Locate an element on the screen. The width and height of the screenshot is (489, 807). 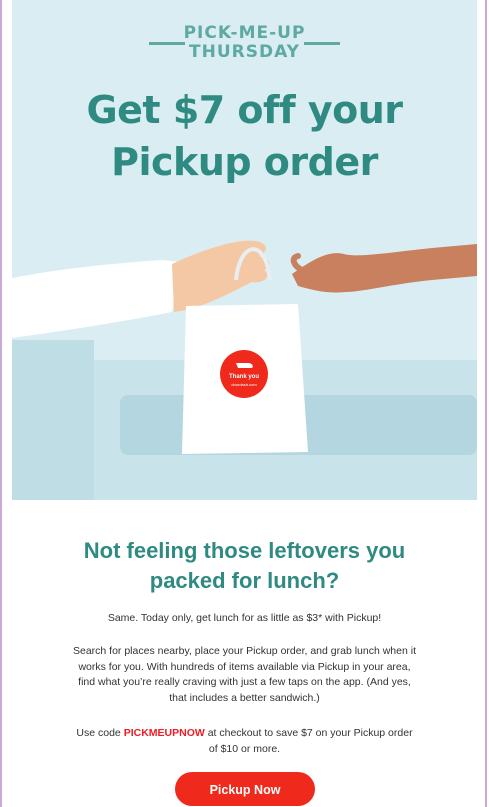
pickup-now-button: Pickup Now is located at coordinates (245, 789).